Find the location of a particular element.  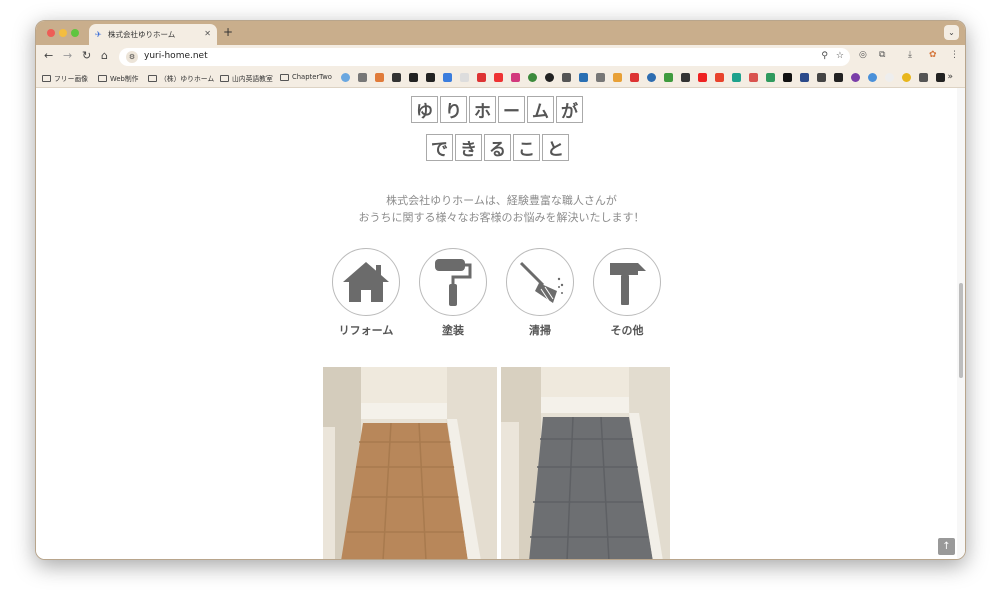

zoom-icon: ⚲ is located at coordinates (824, 56).